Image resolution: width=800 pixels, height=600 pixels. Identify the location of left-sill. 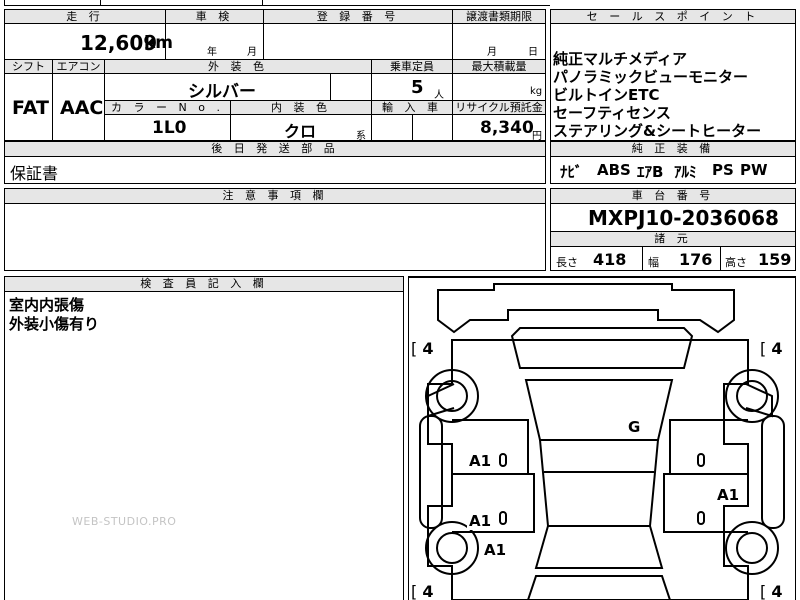
(431, 472).